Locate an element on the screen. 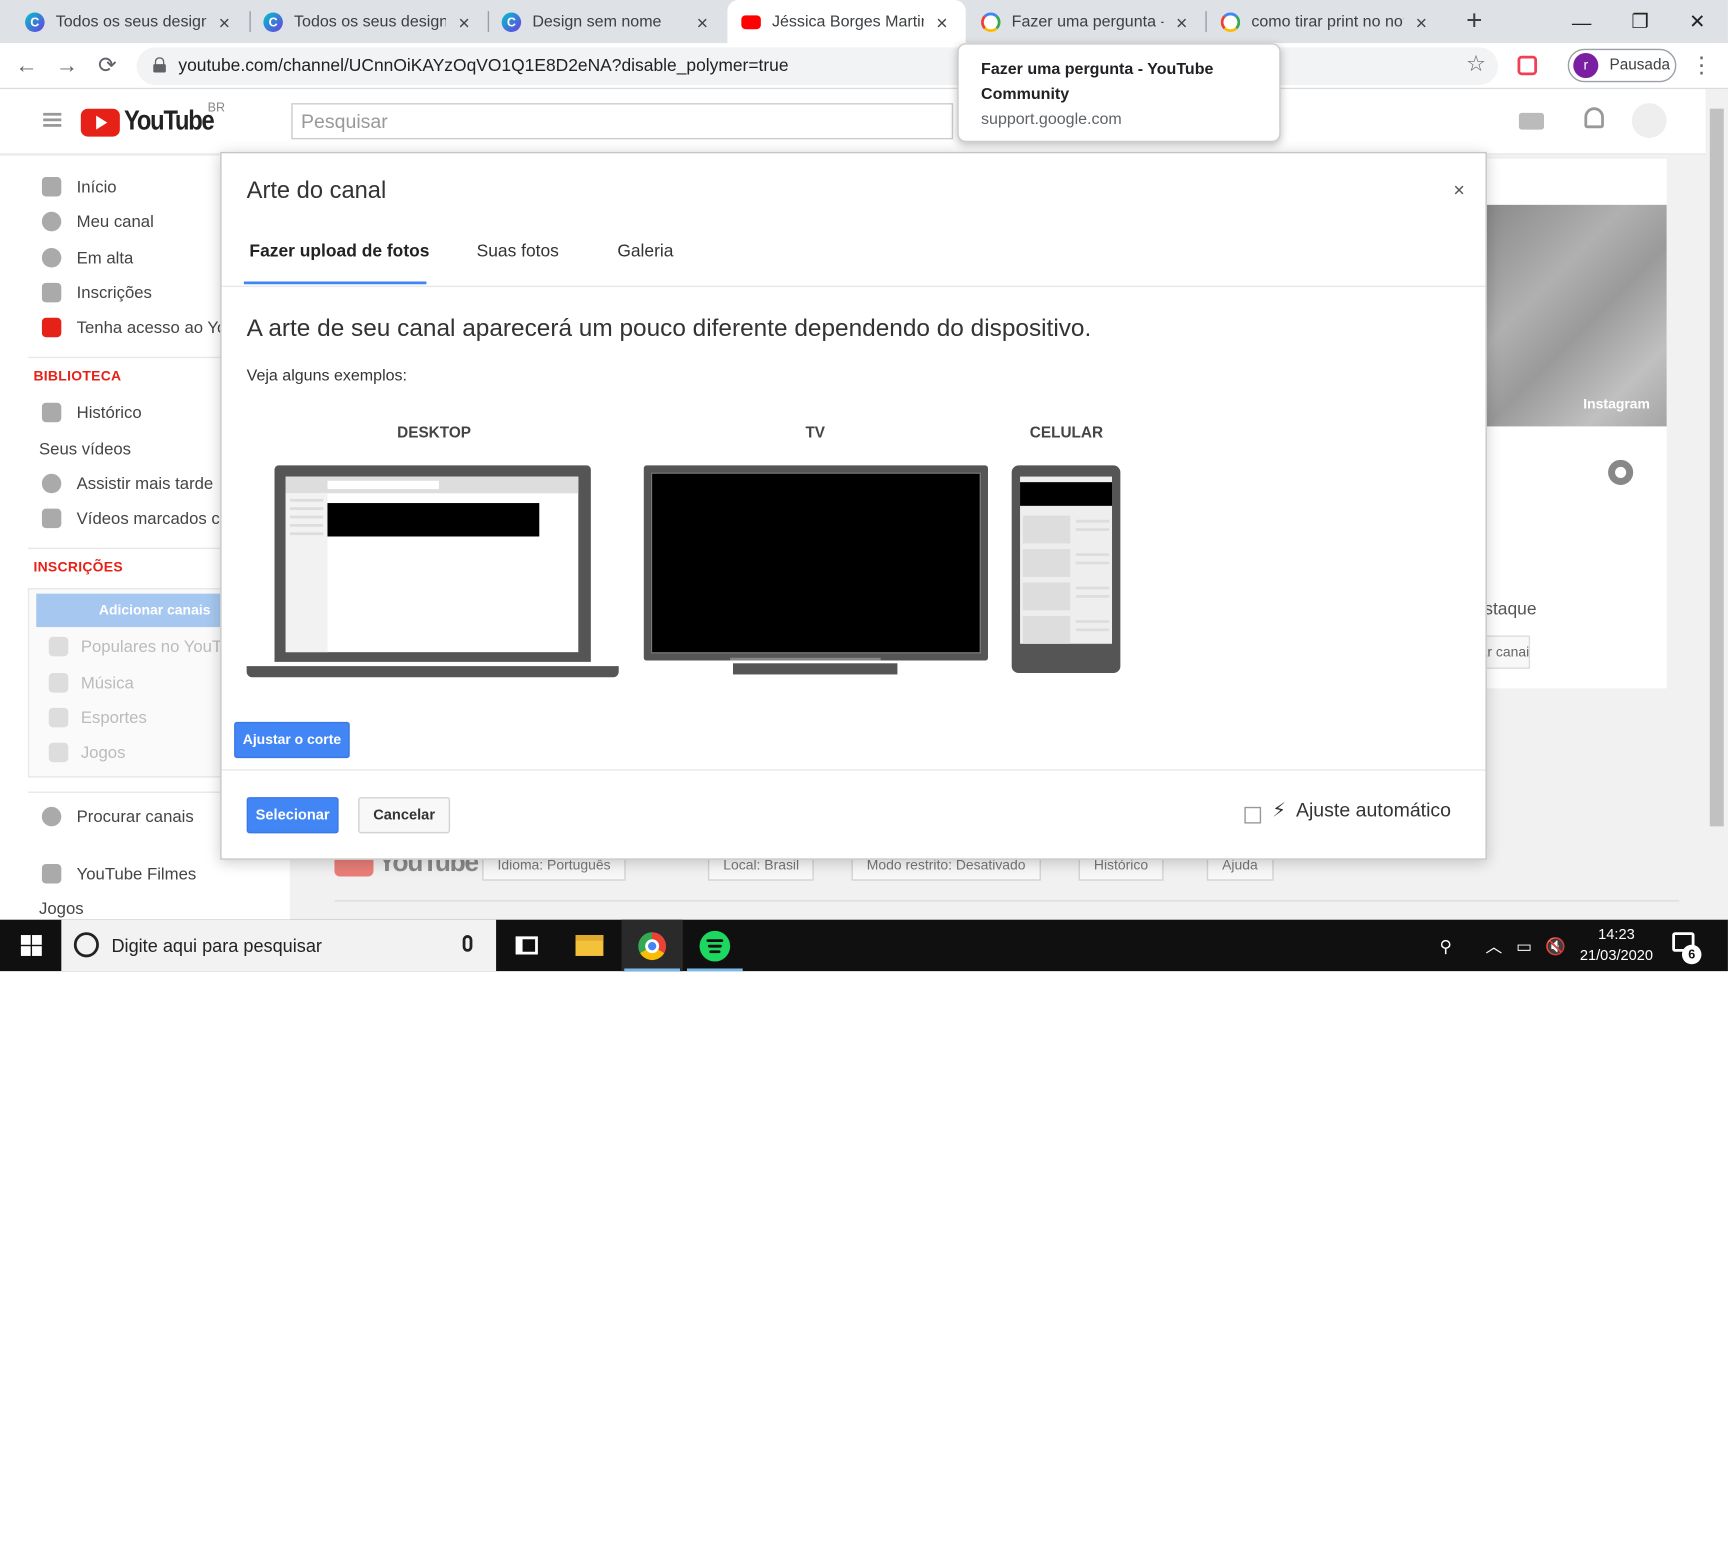  tooltip-title: Fazer uma pergunta - YouTube Community is located at coordinates (1097, 82).